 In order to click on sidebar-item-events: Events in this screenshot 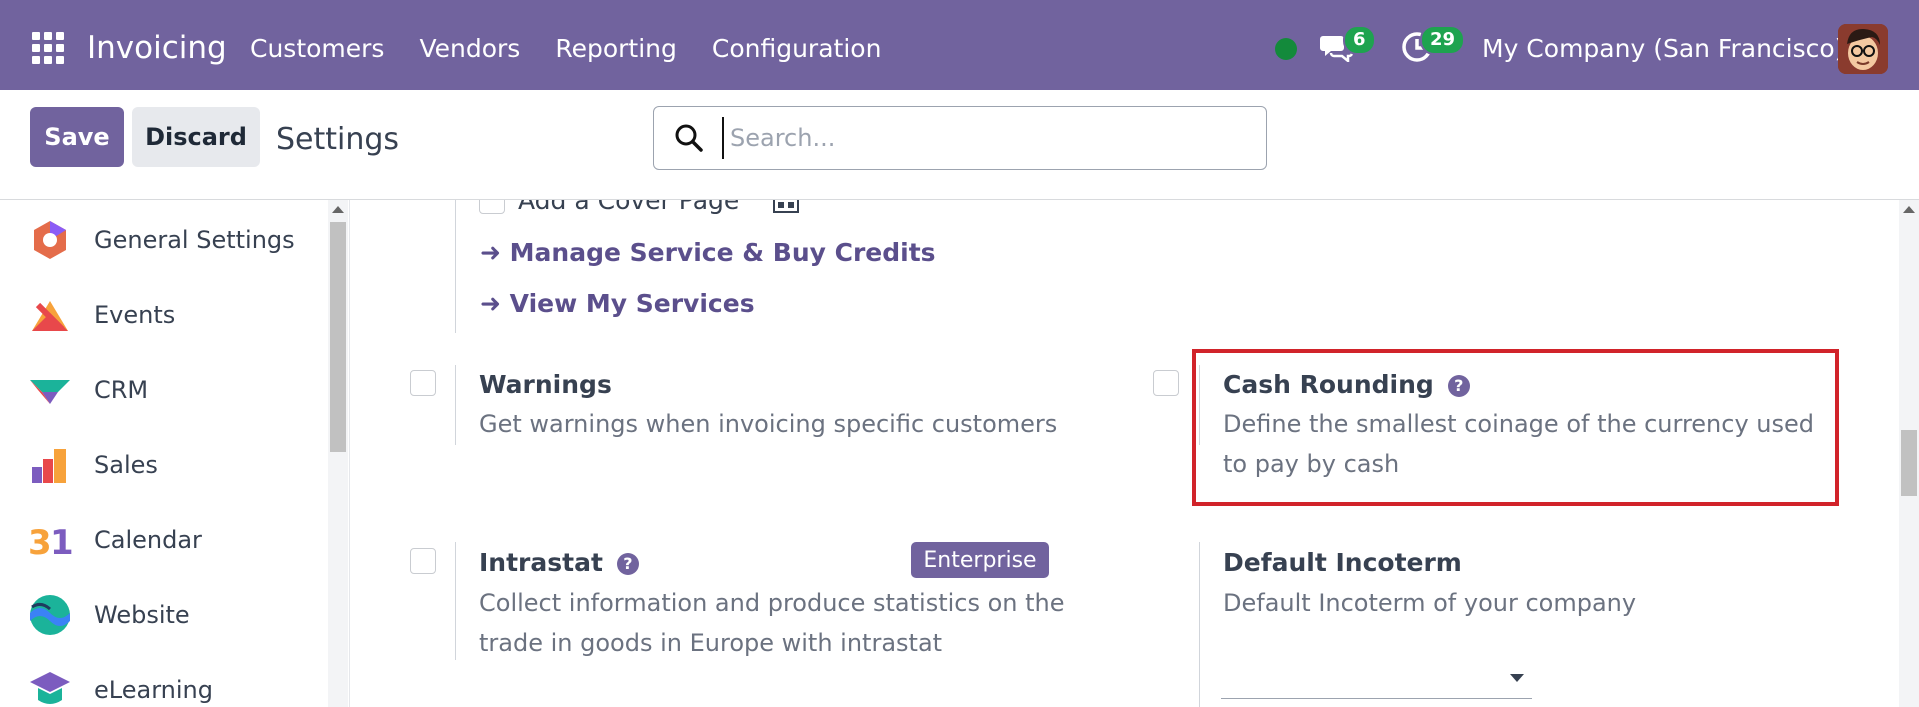, I will do `click(101, 315)`.